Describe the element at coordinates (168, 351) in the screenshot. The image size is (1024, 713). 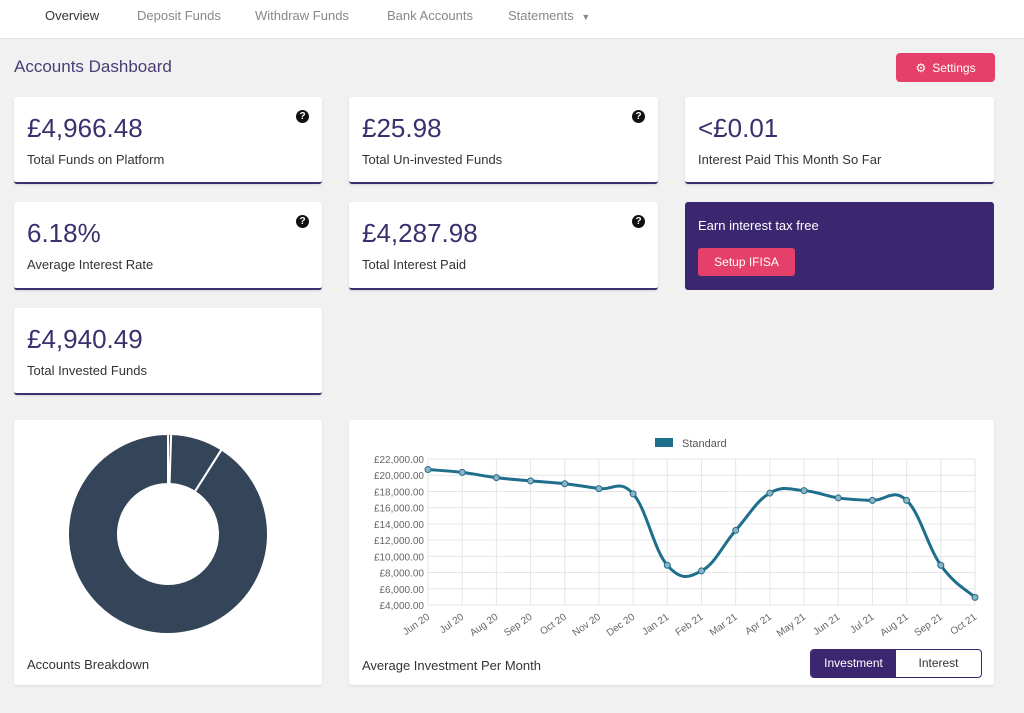
I see `card-invested-funds: £4,940.49 Total Invested Funds` at that location.